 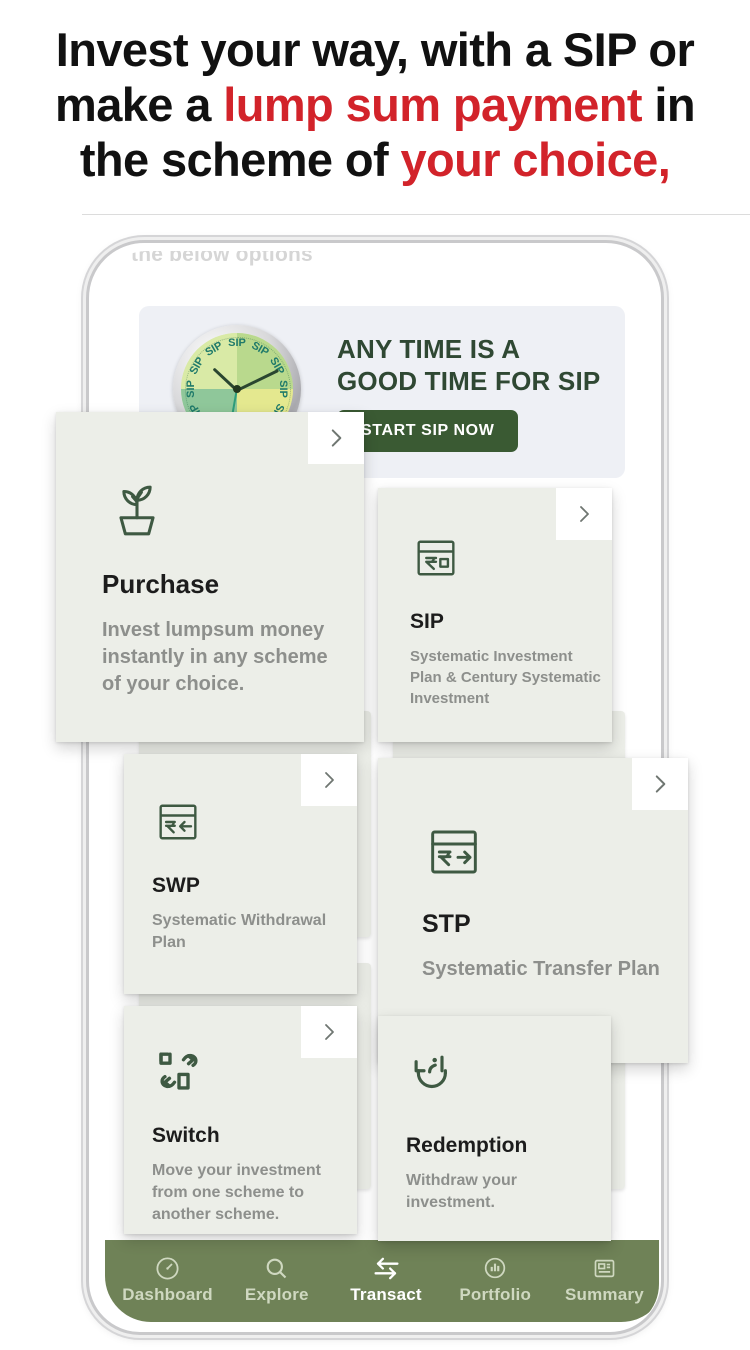 I want to click on headline-line-1: Invest your way, with a SIP or, so click(x=375, y=49).